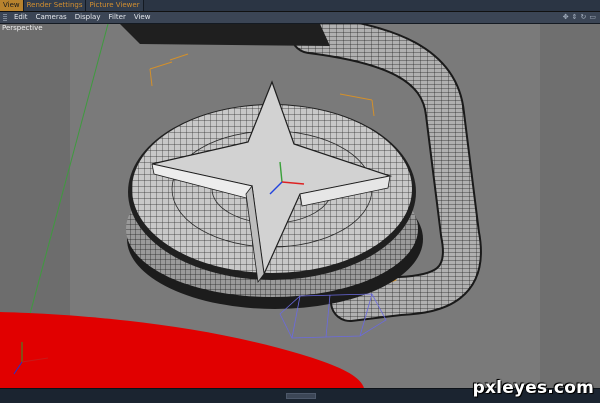 This screenshot has width=600, height=403. Describe the element at coordinates (5, 17) in the screenshot. I see `grip-icon` at that location.